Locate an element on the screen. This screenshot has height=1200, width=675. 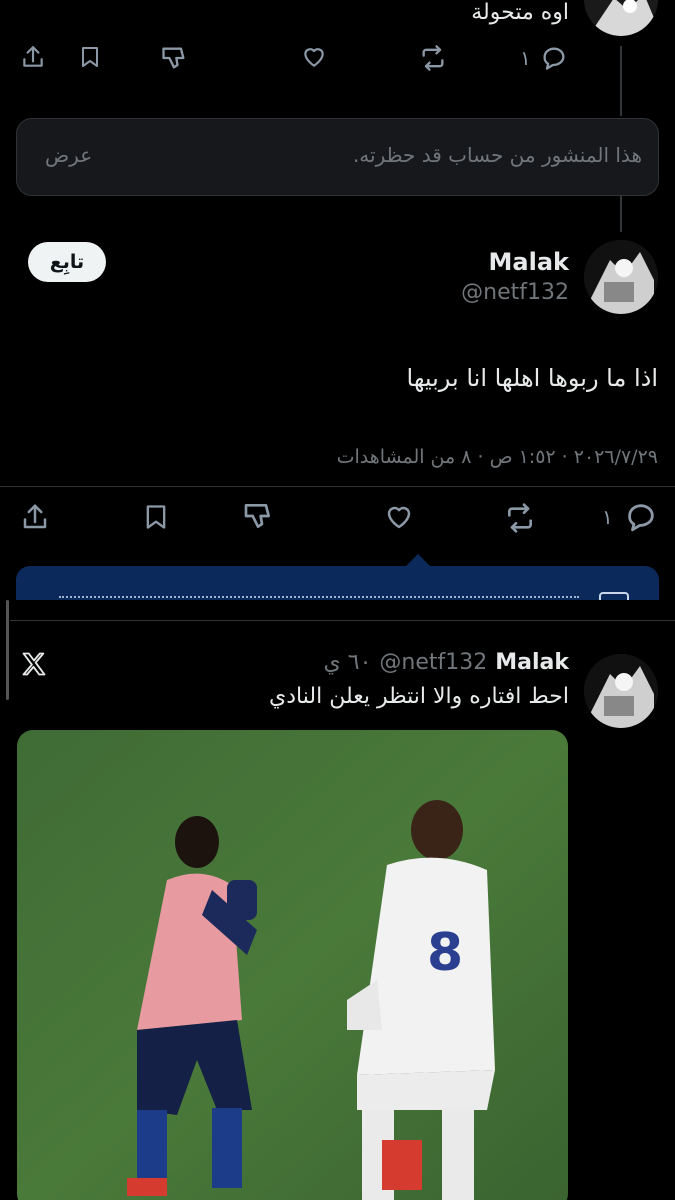
post-meta: ٢٠٢٦/٧/٢٩ · ١:٥٢ ص · ٨ من المشاهدات is located at coordinates (497, 457).